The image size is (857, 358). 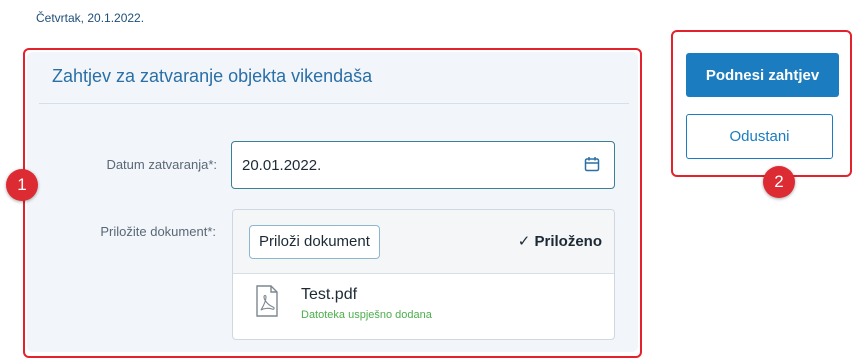 What do you see at coordinates (779, 182) in the screenshot?
I see `annotation-marker-2: 2` at bounding box center [779, 182].